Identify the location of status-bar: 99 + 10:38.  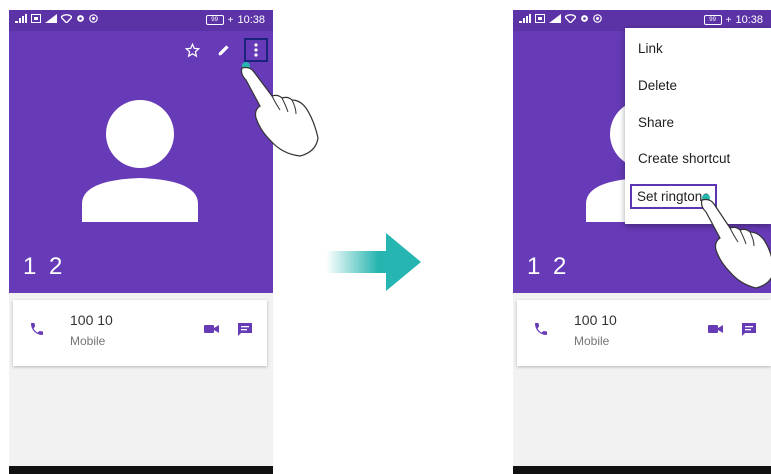
(141, 20).